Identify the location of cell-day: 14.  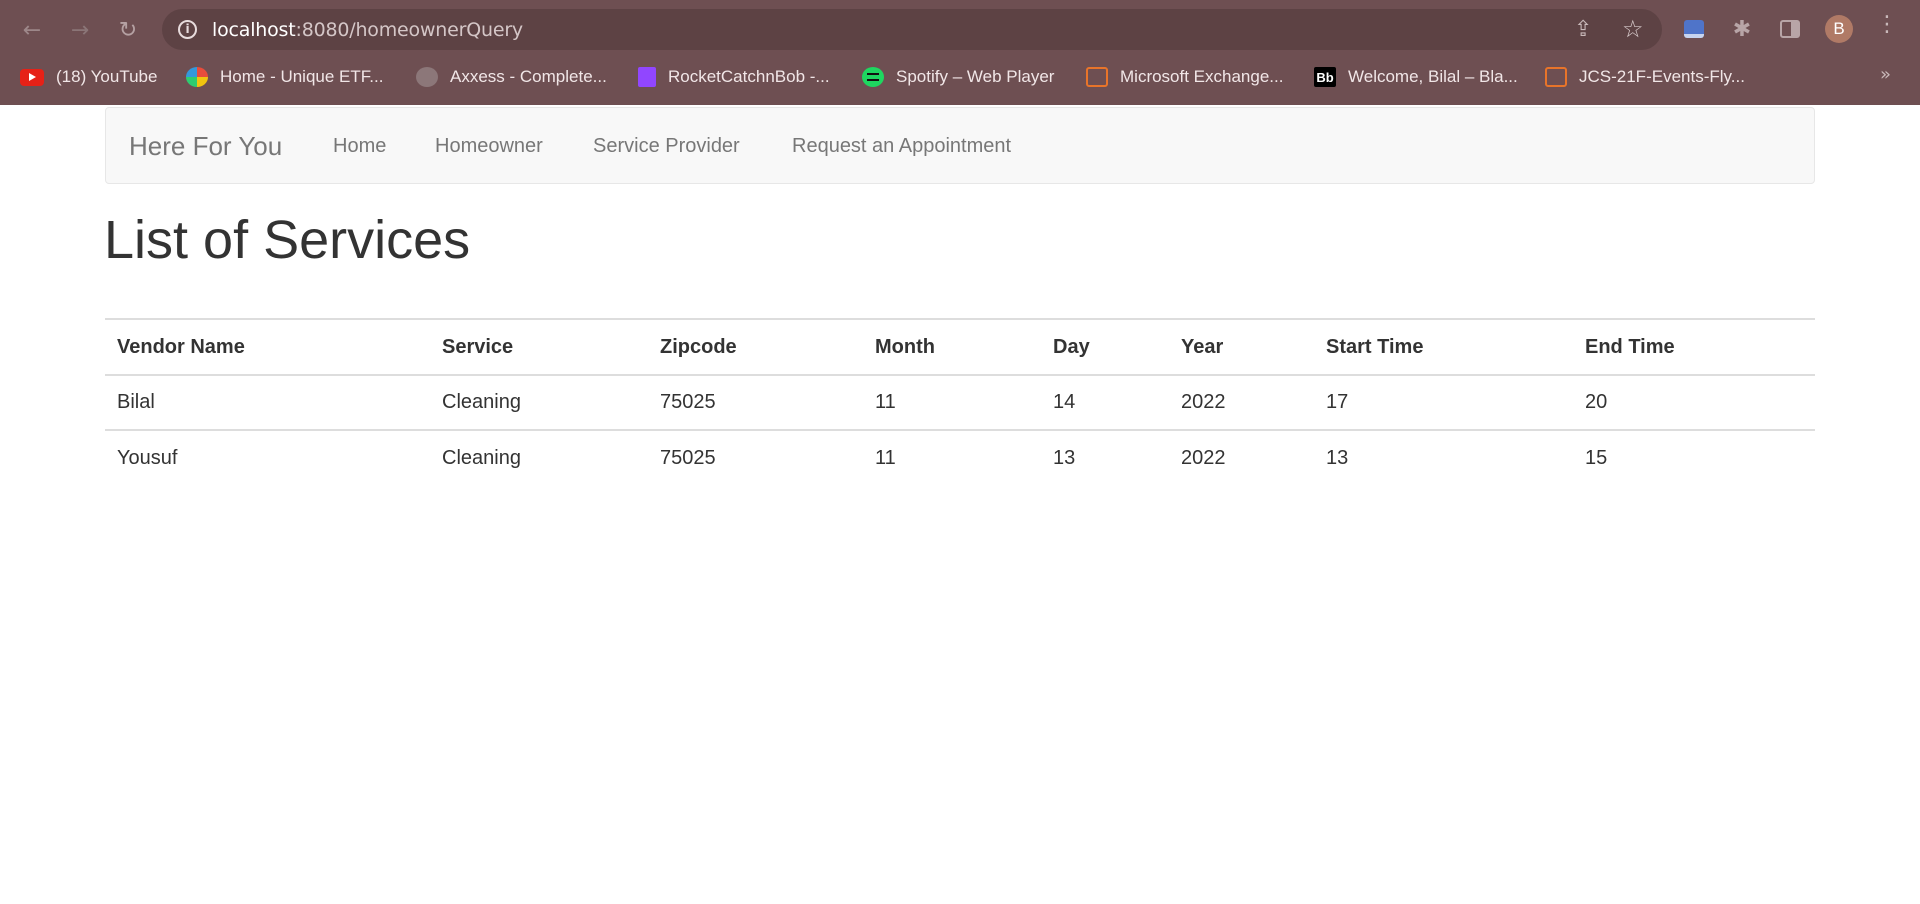
(1105, 403).